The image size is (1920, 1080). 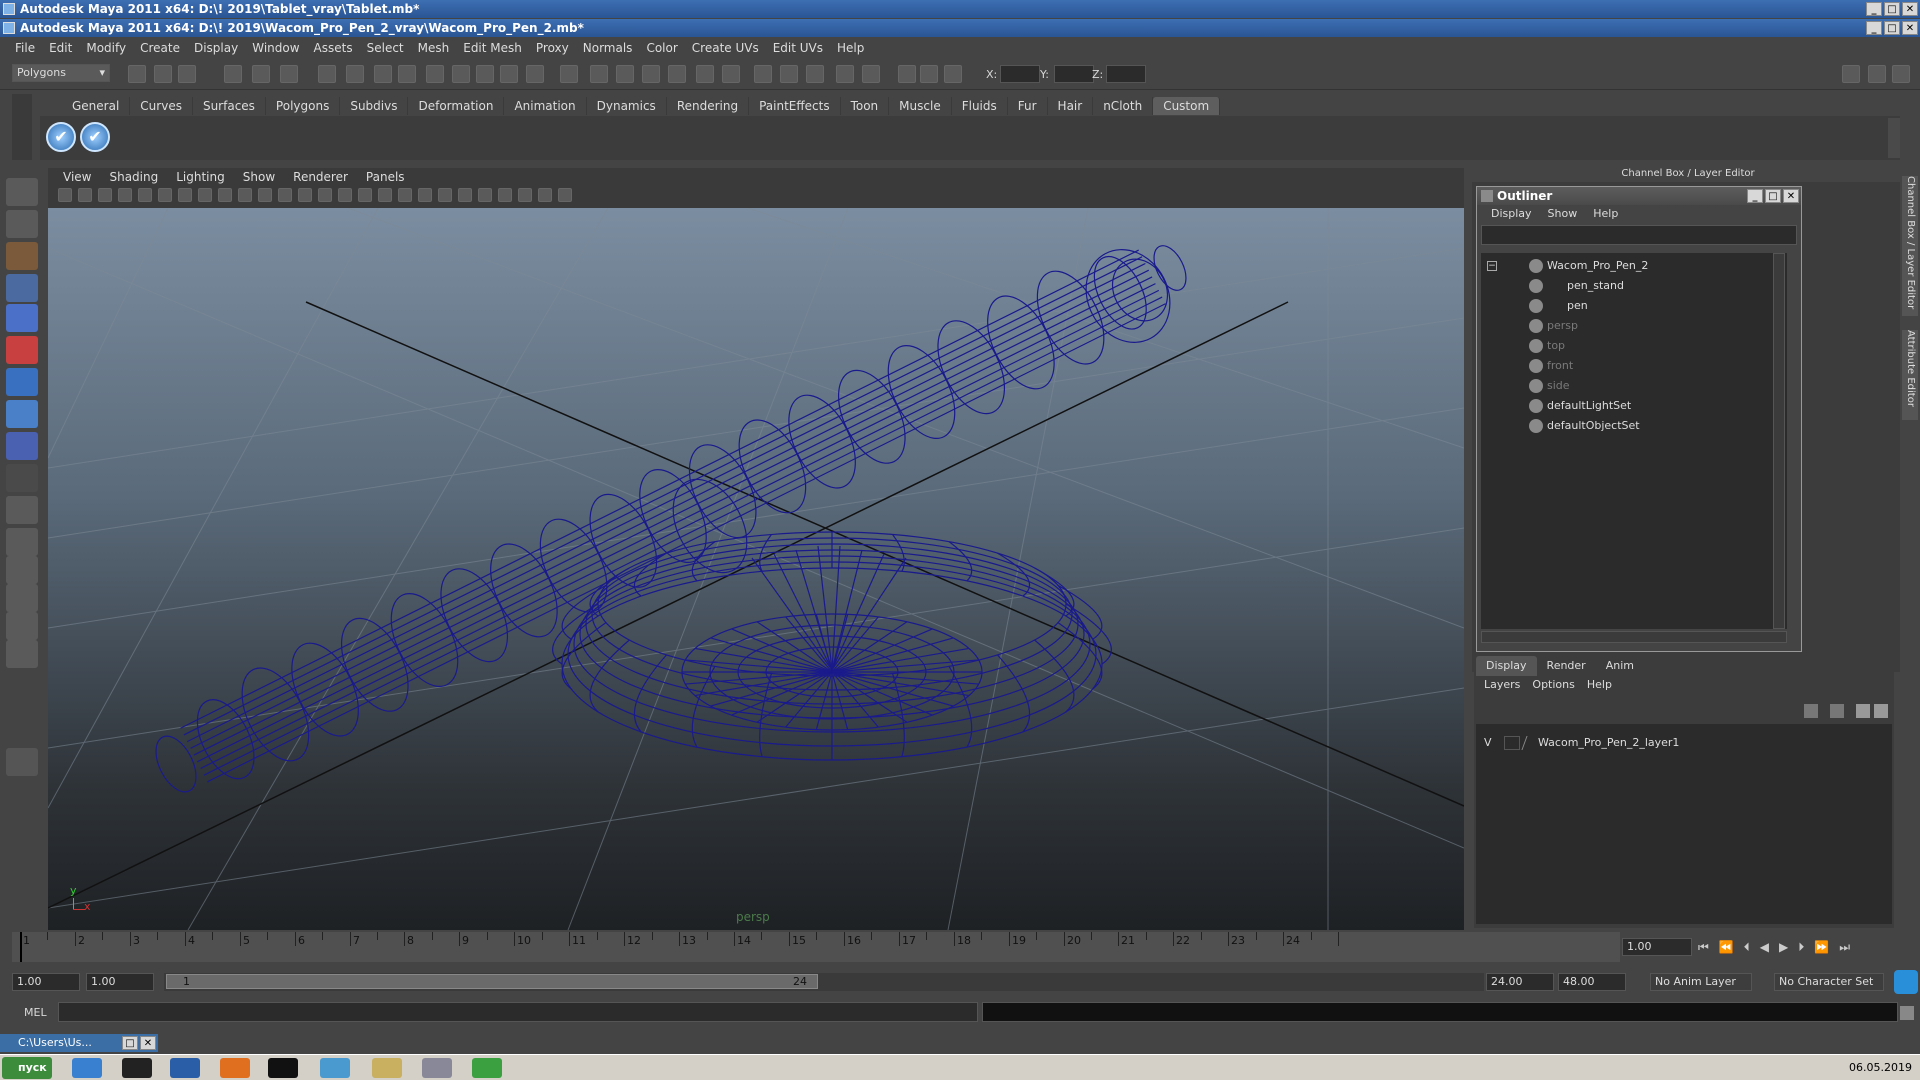 What do you see at coordinates (1639, 196) in the screenshot?
I see `outliner-titlebar: Outliner _ □ ✕` at bounding box center [1639, 196].